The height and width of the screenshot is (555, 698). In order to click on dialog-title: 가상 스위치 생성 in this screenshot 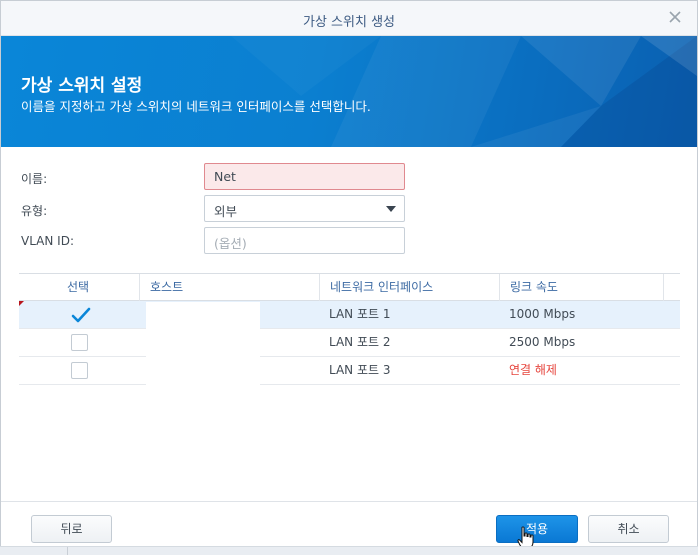, I will do `click(349, 22)`.